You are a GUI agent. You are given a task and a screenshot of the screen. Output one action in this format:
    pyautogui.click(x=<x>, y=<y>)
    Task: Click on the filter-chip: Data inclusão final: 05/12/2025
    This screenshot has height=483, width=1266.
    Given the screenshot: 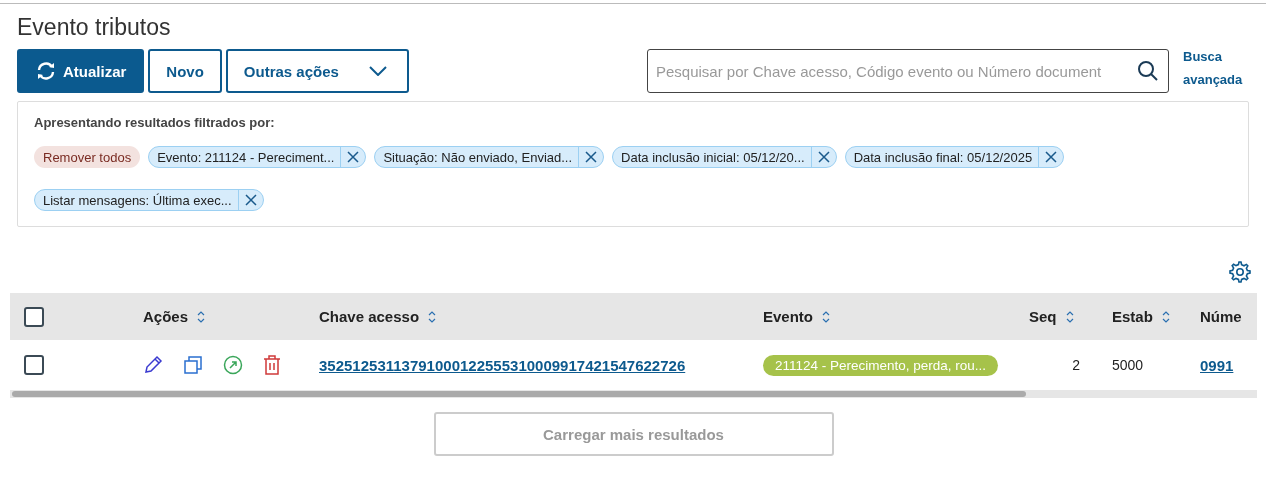 What is the action you would take?
    pyautogui.click(x=954, y=157)
    